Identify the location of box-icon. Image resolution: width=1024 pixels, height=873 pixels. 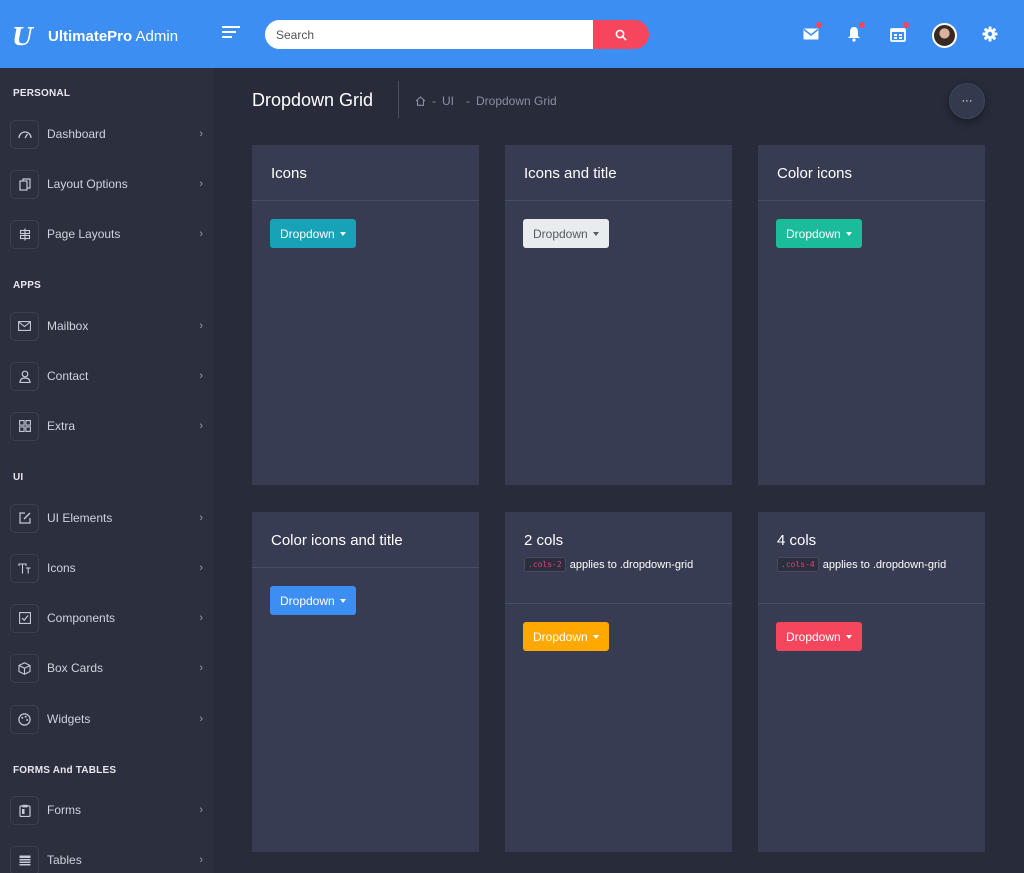
(24, 668).